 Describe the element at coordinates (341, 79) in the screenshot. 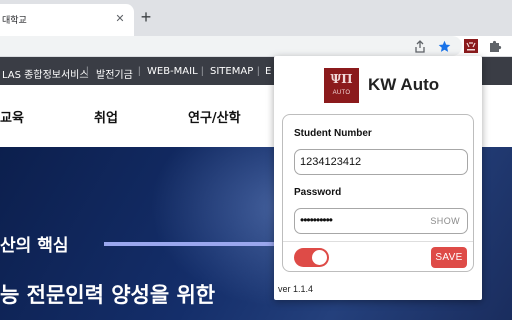

I see `logo-emblem: ΨΠ` at that location.